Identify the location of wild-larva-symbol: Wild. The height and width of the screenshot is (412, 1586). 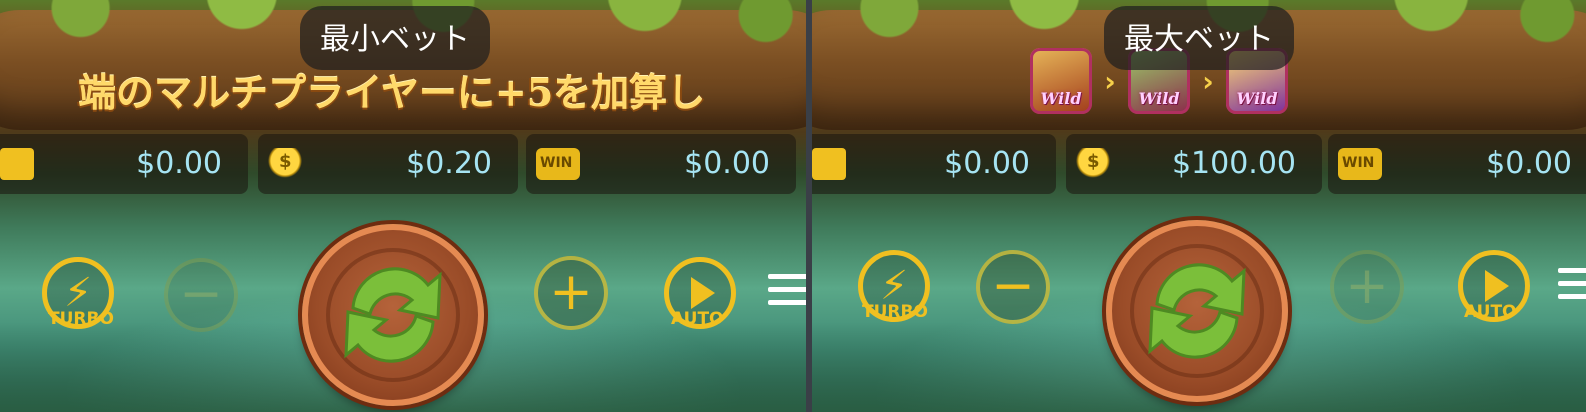
(1061, 81).